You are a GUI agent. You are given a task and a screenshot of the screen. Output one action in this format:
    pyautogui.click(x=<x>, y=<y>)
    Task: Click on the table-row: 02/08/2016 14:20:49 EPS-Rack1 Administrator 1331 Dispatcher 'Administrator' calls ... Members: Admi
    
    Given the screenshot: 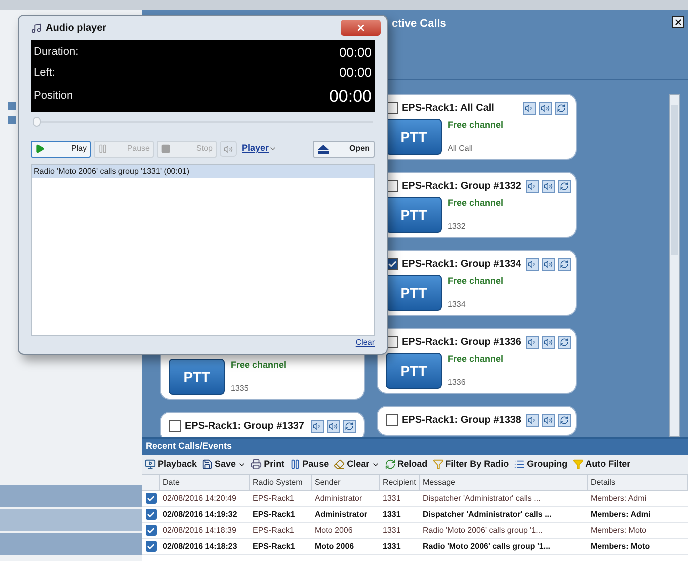 What is the action you would take?
    pyautogui.click(x=415, y=499)
    